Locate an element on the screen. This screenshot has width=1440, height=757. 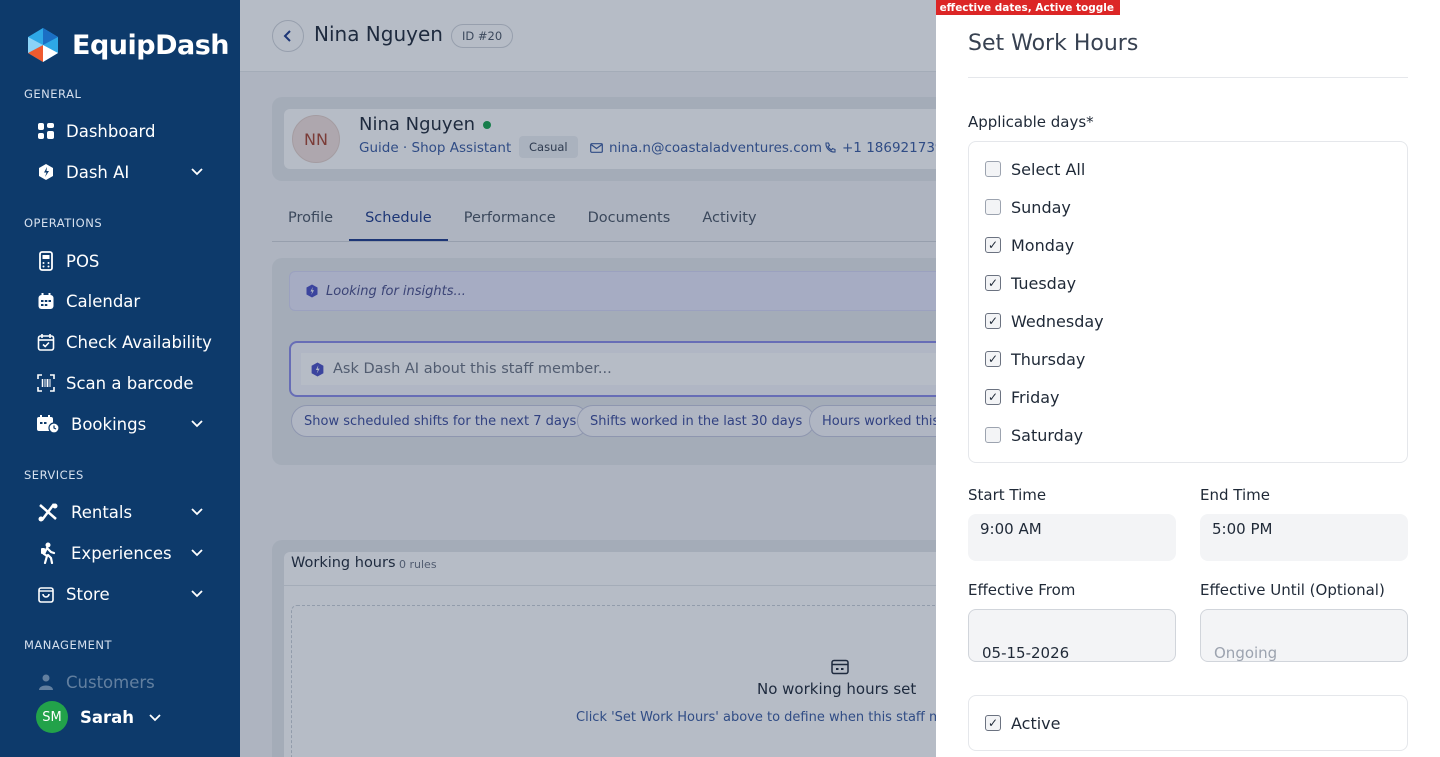
effective-until-input: Ongoing is located at coordinates (1304, 635).